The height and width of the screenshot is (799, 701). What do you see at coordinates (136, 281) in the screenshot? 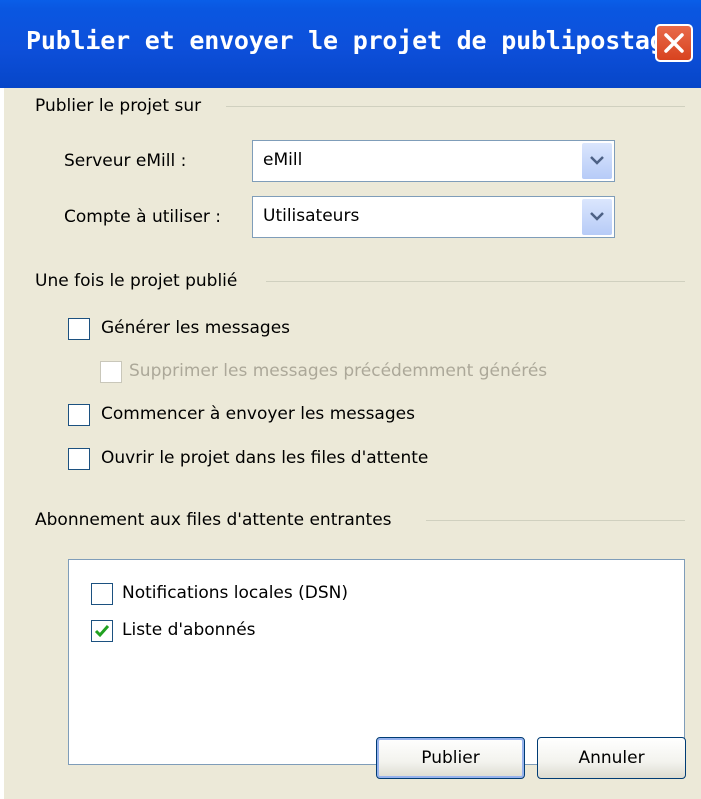
I see `after-group-label: Une fois le projet publié` at bounding box center [136, 281].